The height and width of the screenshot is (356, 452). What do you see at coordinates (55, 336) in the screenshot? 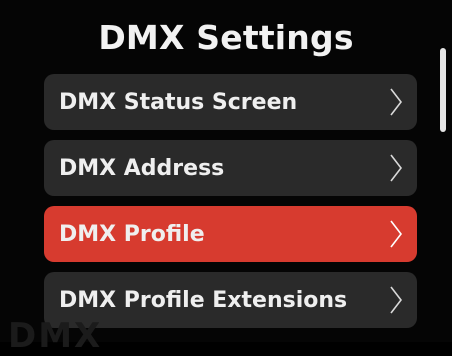
I see `background-watermark-text: DMX` at bounding box center [55, 336].